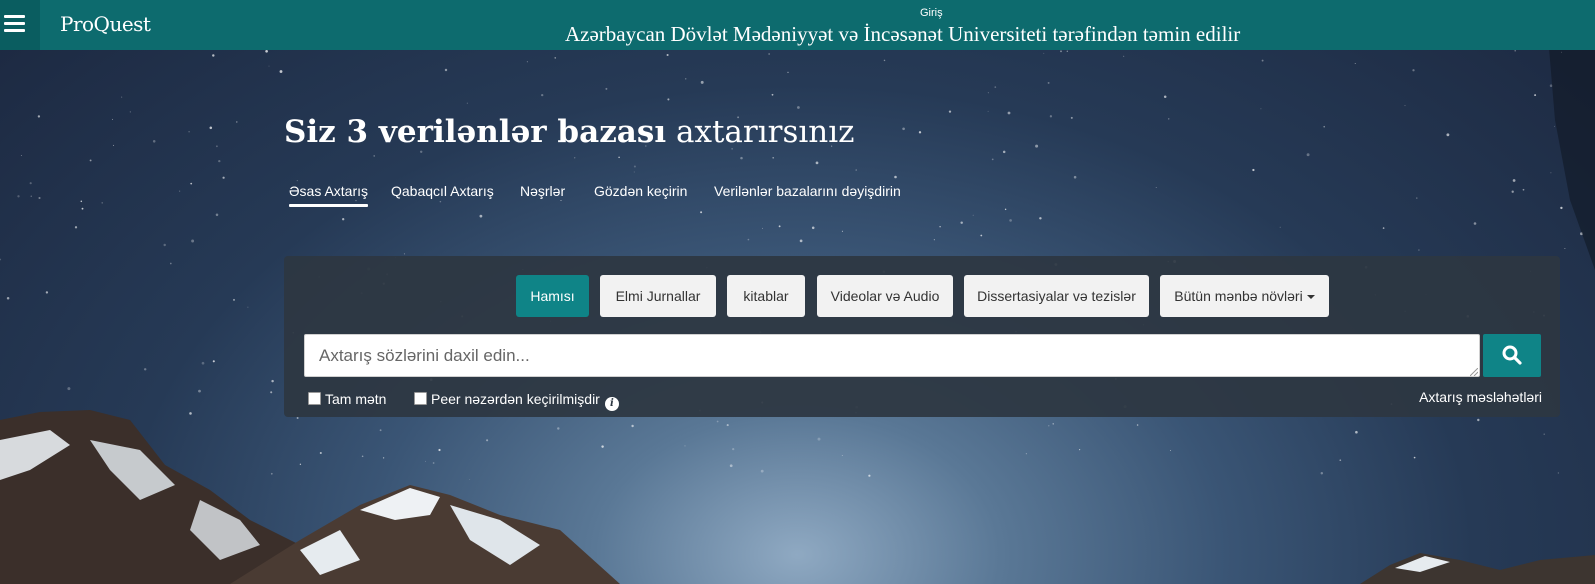 The height and width of the screenshot is (584, 1595). Describe the element at coordinates (329, 195) in the screenshot. I see `tab-basic-search: Əsas Axtarış` at that location.